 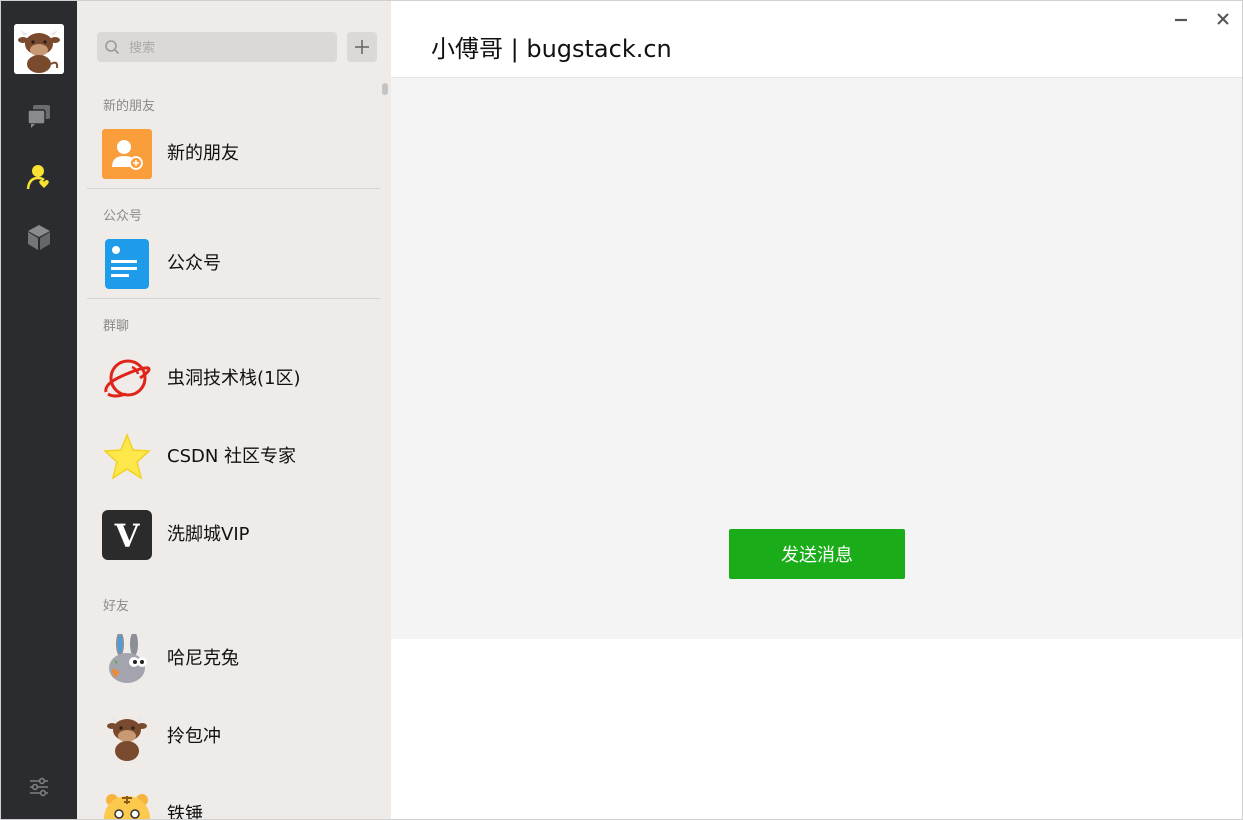 I want to click on search-box, so click(x=217, y=47).